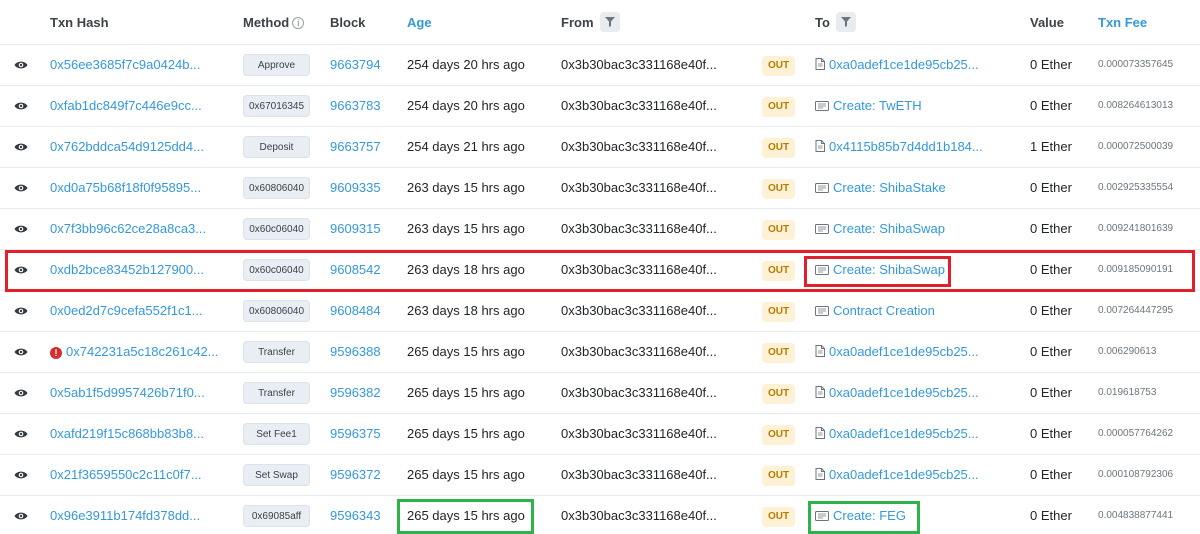  I want to click on highlight-to-box-green, so click(864, 517).